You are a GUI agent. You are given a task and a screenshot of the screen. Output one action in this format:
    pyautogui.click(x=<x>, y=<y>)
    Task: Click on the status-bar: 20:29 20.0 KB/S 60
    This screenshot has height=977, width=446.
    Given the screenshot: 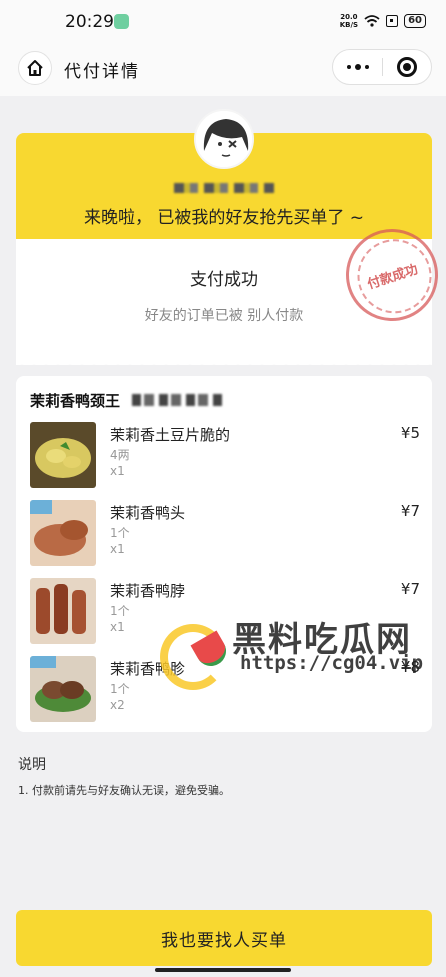 What is the action you would take?
    pyautogui.click(x=223, y=21)
    